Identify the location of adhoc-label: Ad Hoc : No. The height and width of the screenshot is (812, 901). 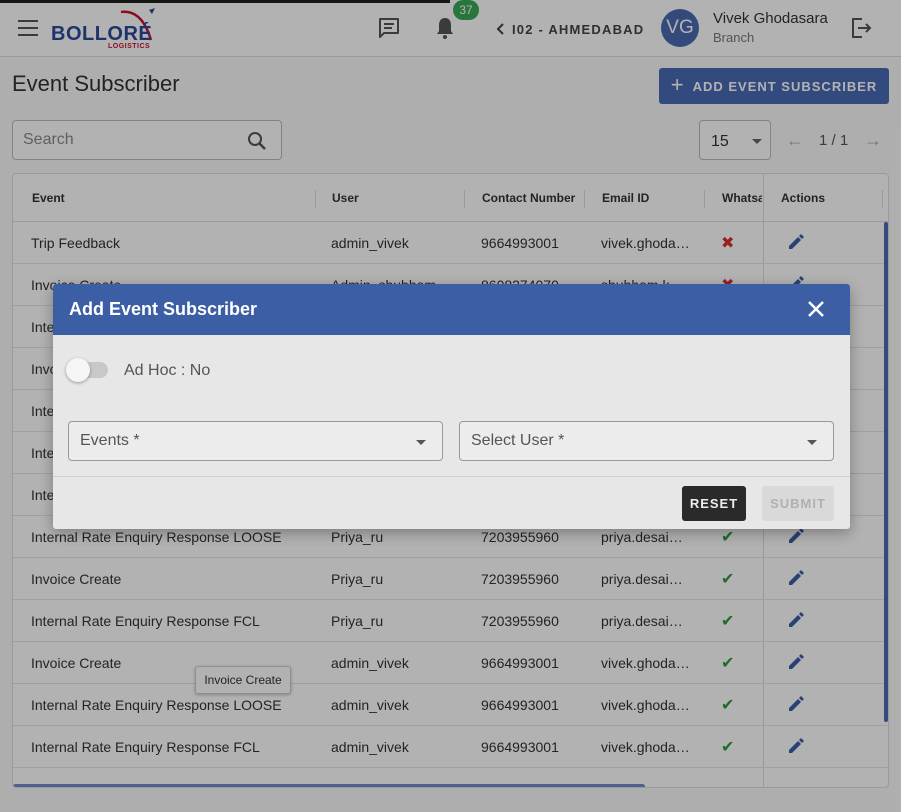
(167, 370).